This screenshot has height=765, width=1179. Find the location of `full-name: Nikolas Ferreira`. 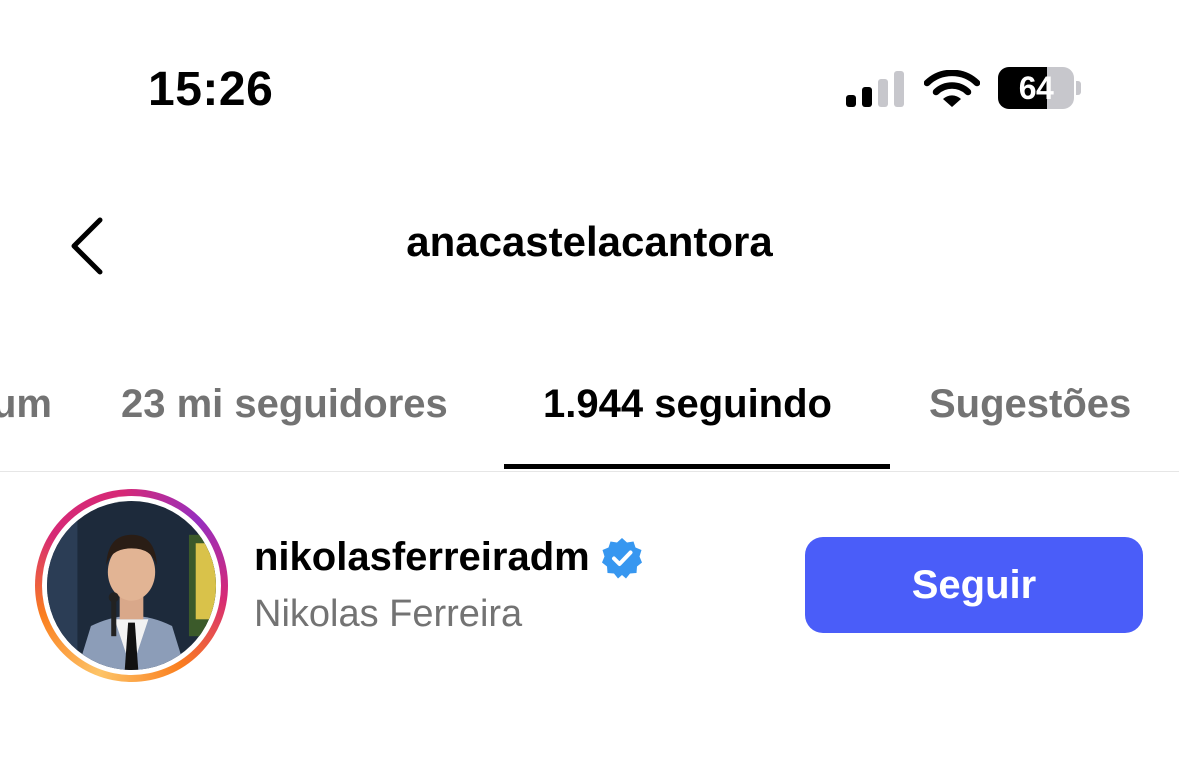

full-name: Nikolas Ferreira is located at coordinates (388, 614).